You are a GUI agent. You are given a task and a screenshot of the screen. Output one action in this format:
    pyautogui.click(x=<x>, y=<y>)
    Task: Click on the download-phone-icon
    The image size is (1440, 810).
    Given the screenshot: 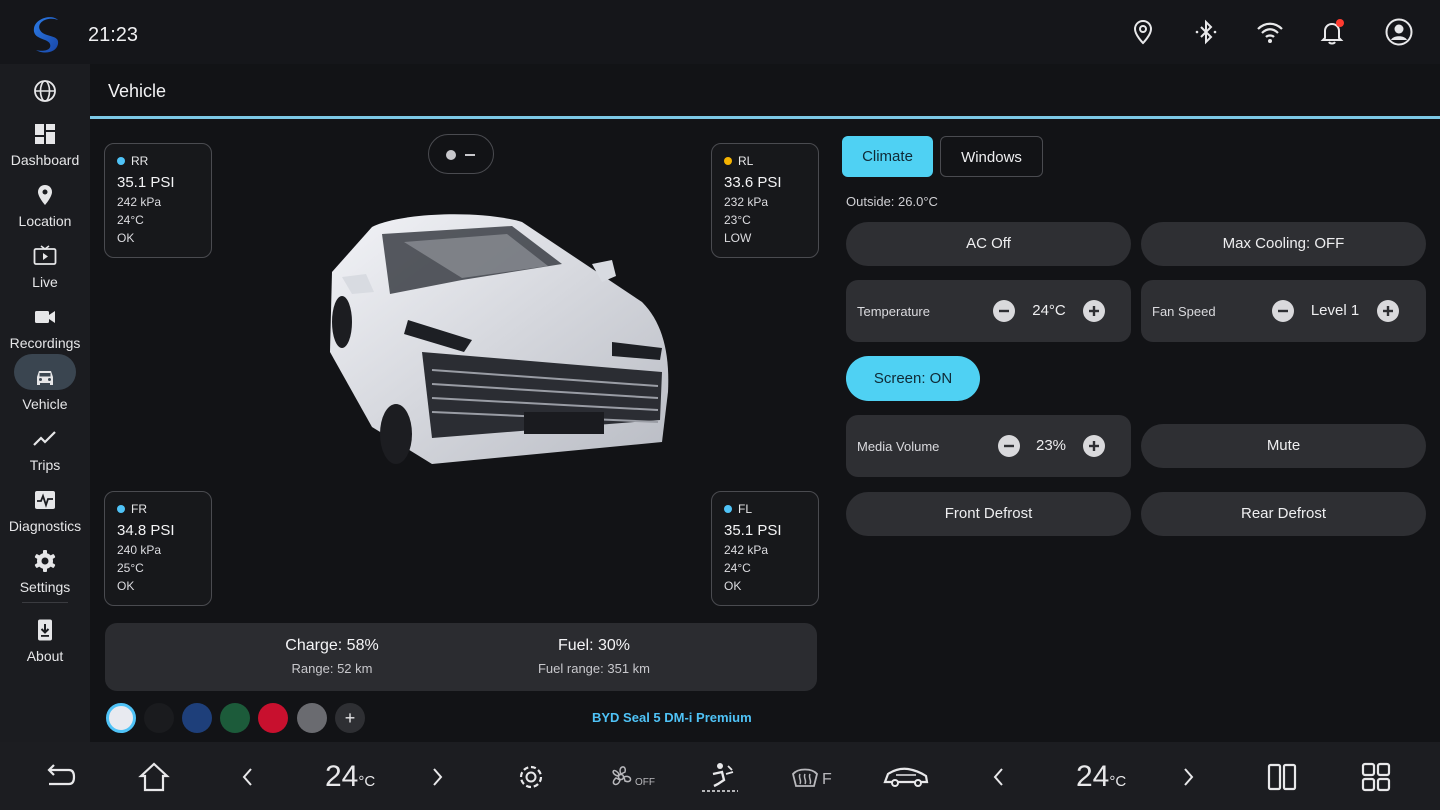 What is the action you would take?
    pyautogui.click(x=45, y=630)
    